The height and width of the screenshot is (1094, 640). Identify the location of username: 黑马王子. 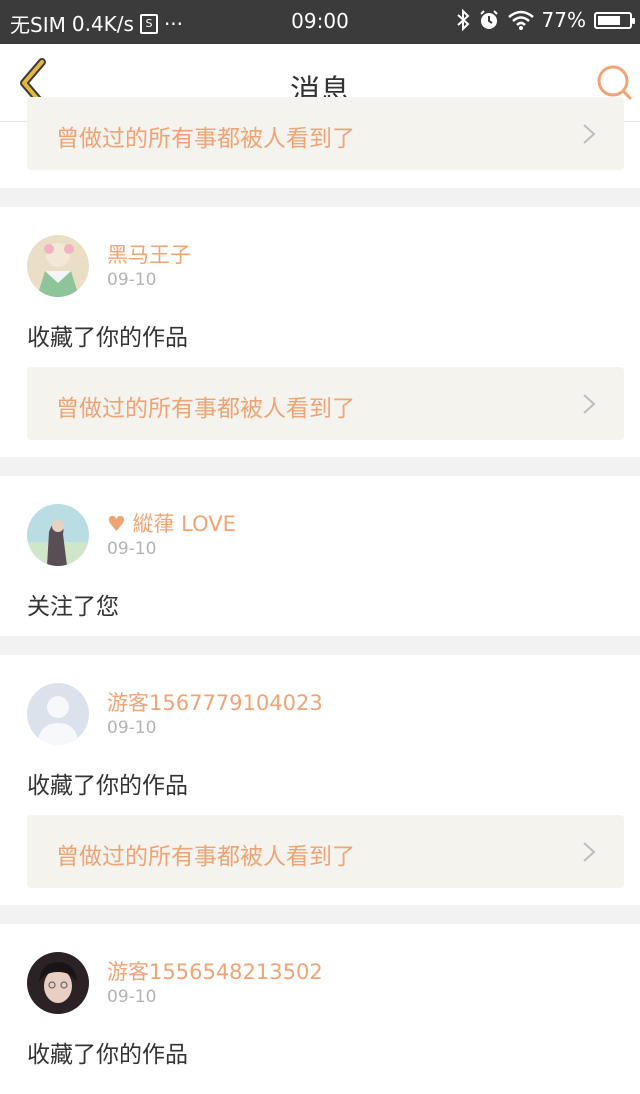
(149, 254).